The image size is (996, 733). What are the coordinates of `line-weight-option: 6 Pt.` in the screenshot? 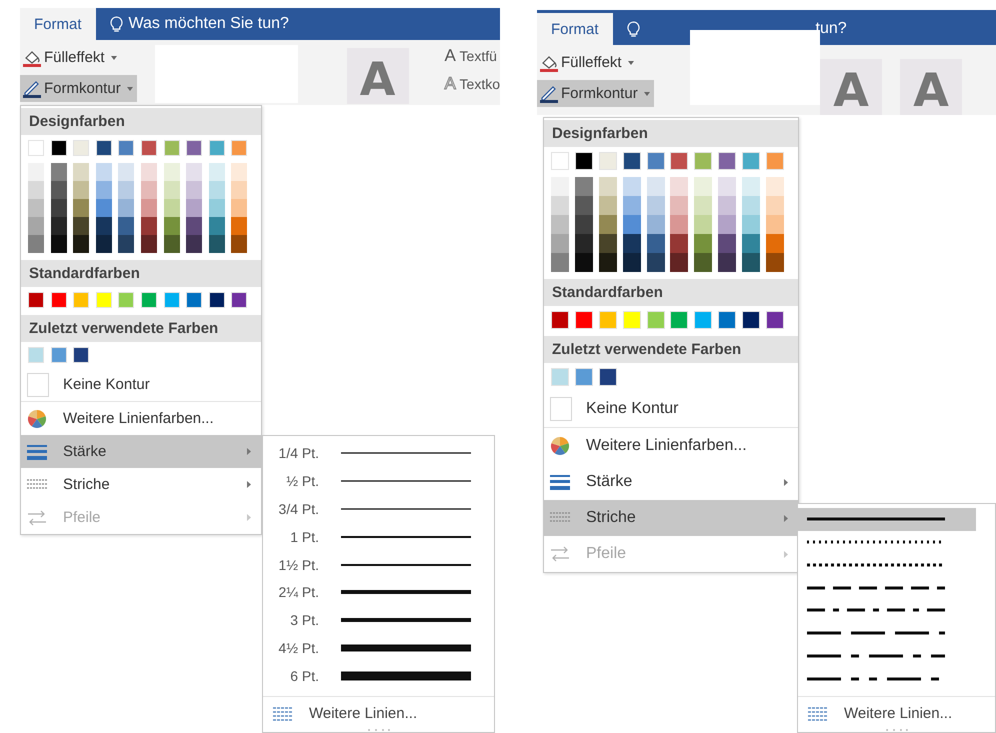 It's located at (378, 676).